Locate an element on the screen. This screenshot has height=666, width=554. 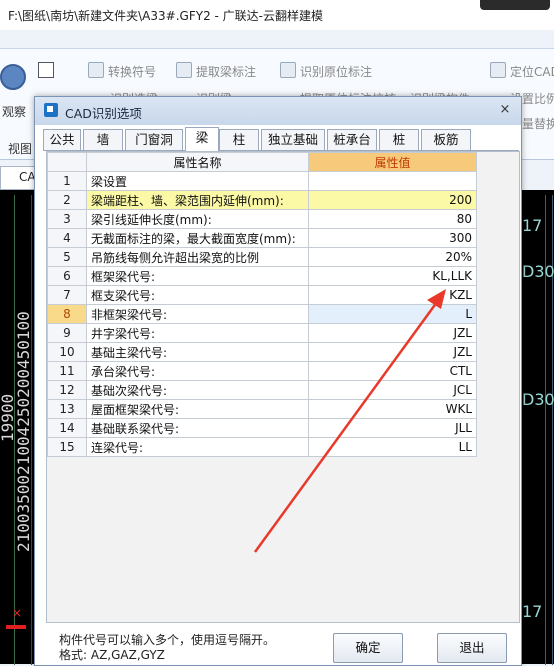
table-row: 11 承台梁代号: CTL is located at coordinates (262, 371).